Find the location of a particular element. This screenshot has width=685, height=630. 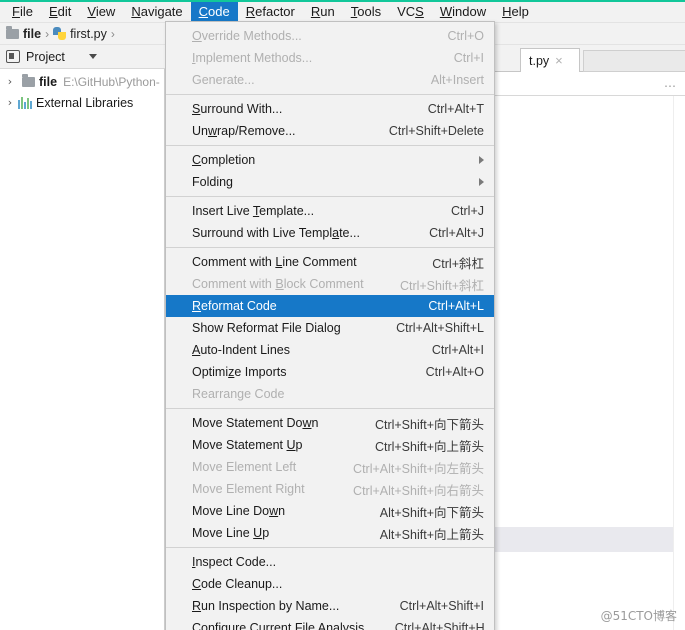

menubar-item-tools: Tools is located at coordinates (366, 12).